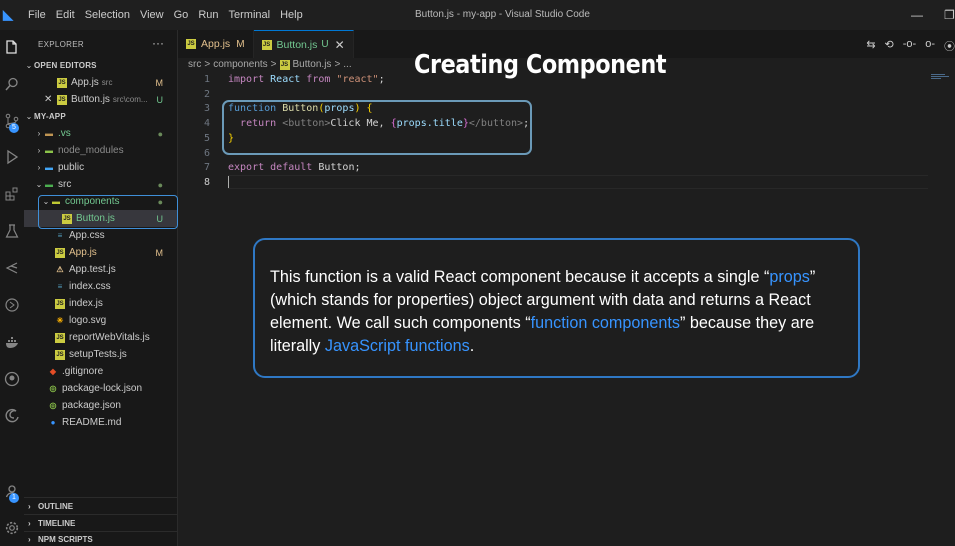  What do you see at coordinates (889, 46) in the screenshot?
I see `go-back-icon: ⟲` at bounding box center [889, 46].